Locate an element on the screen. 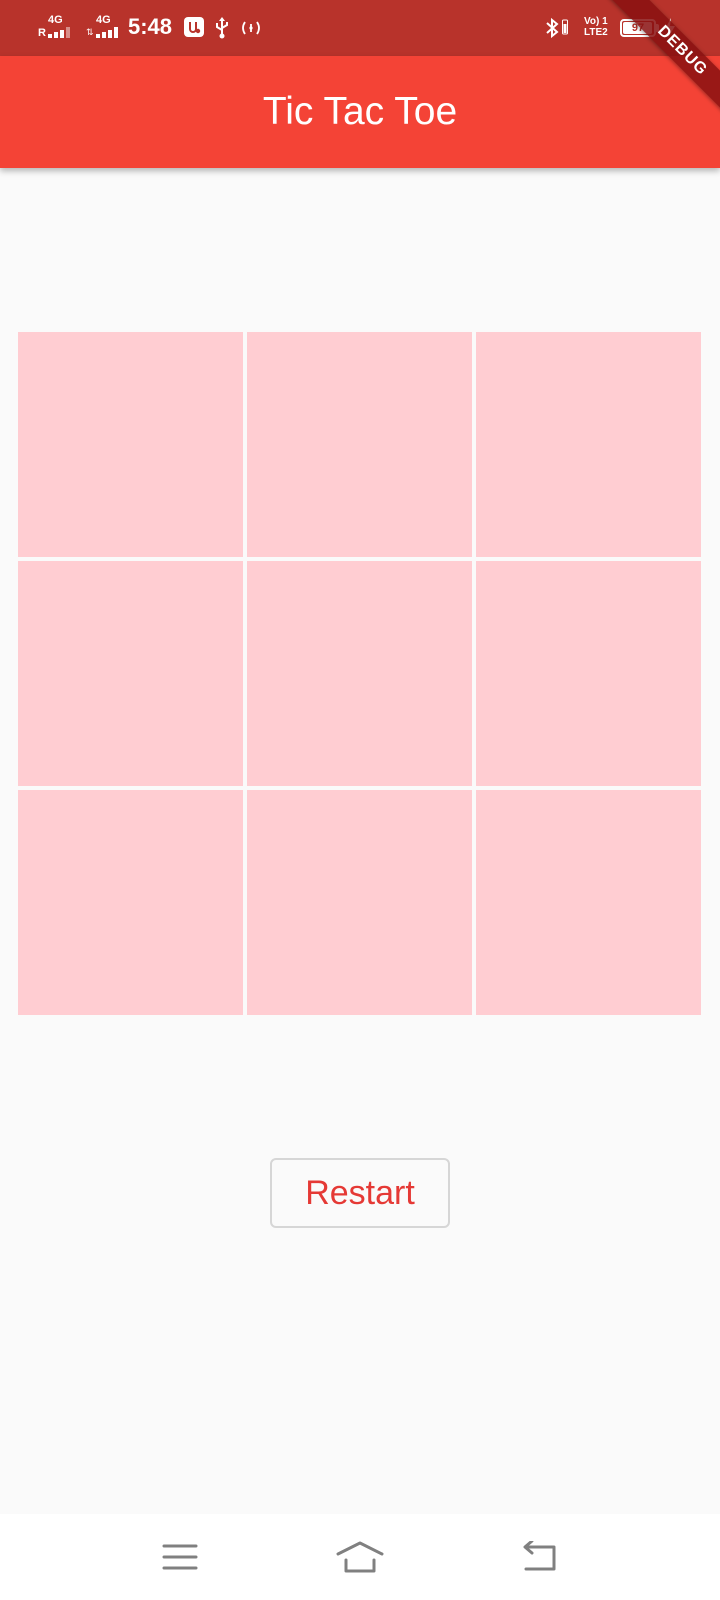 This screenshot has width=720, height=1600. battery-percent: 97 is located at coordinates (638, 28).